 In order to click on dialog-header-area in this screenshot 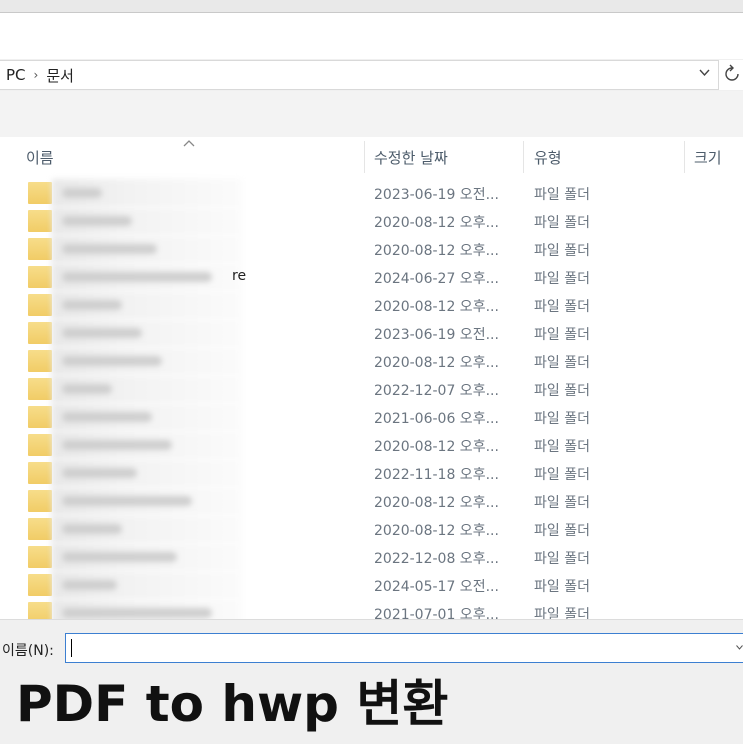, I will do `click(371, 36)`.